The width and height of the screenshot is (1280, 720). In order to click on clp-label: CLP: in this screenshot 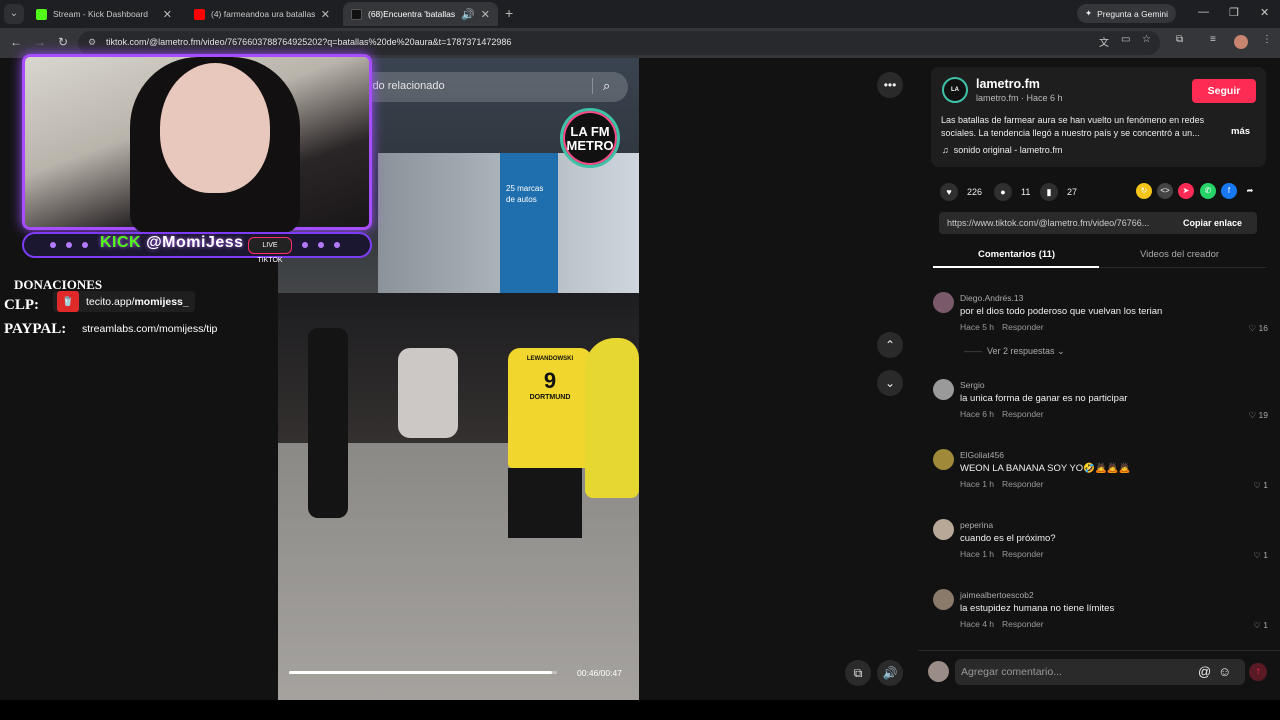, I will do `click(21, 305)`.